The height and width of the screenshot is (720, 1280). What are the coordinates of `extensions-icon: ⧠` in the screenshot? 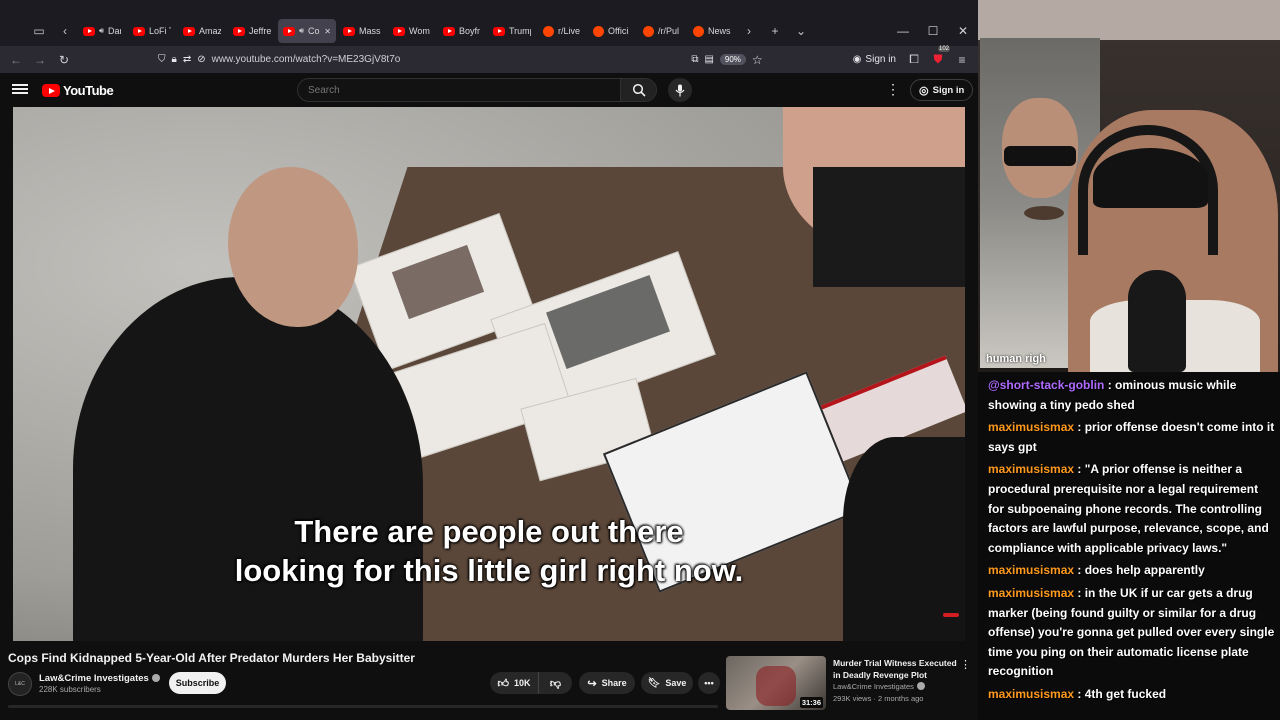 It's located at (914, 60).